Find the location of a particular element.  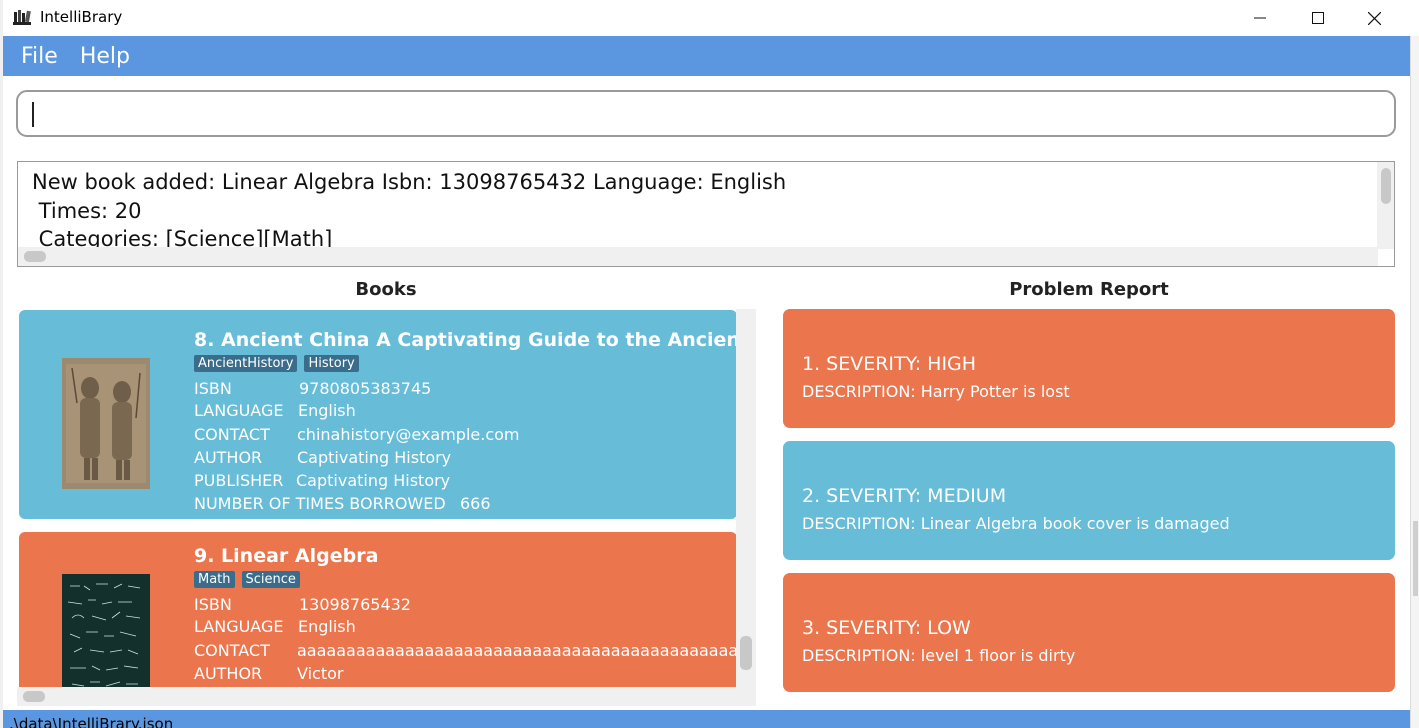

isbn-value: 13098765432 is located at coordinates (355, 604).